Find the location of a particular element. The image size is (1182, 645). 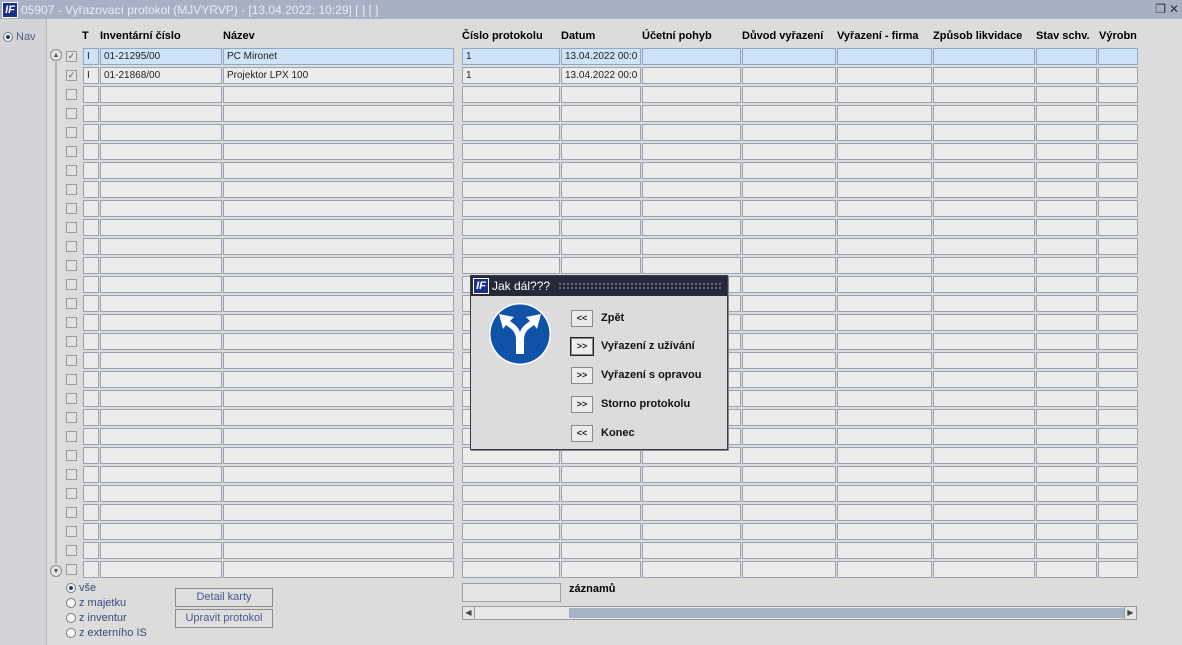

filter-z-majetku: z majetku is located at coordinates (96, 603).